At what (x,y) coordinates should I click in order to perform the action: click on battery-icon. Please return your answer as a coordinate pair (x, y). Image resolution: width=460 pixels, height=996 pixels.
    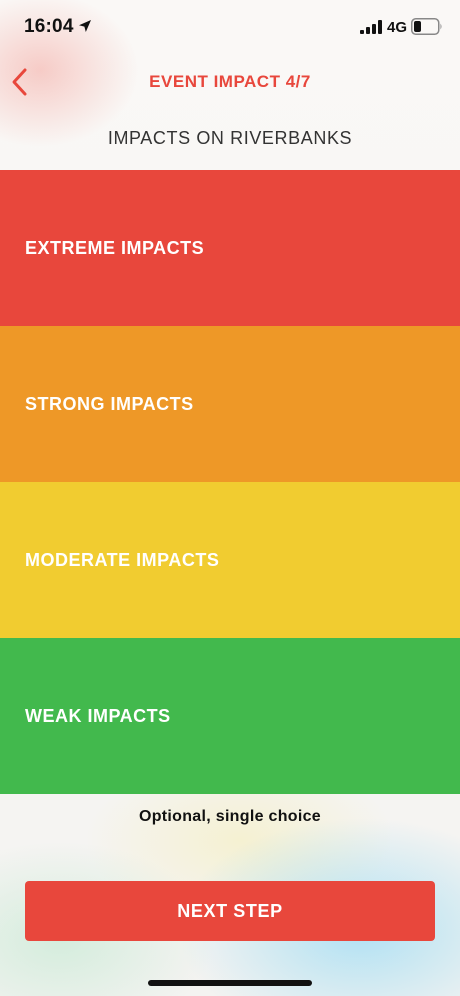
    Looking at the image, I should click on (426, 26).